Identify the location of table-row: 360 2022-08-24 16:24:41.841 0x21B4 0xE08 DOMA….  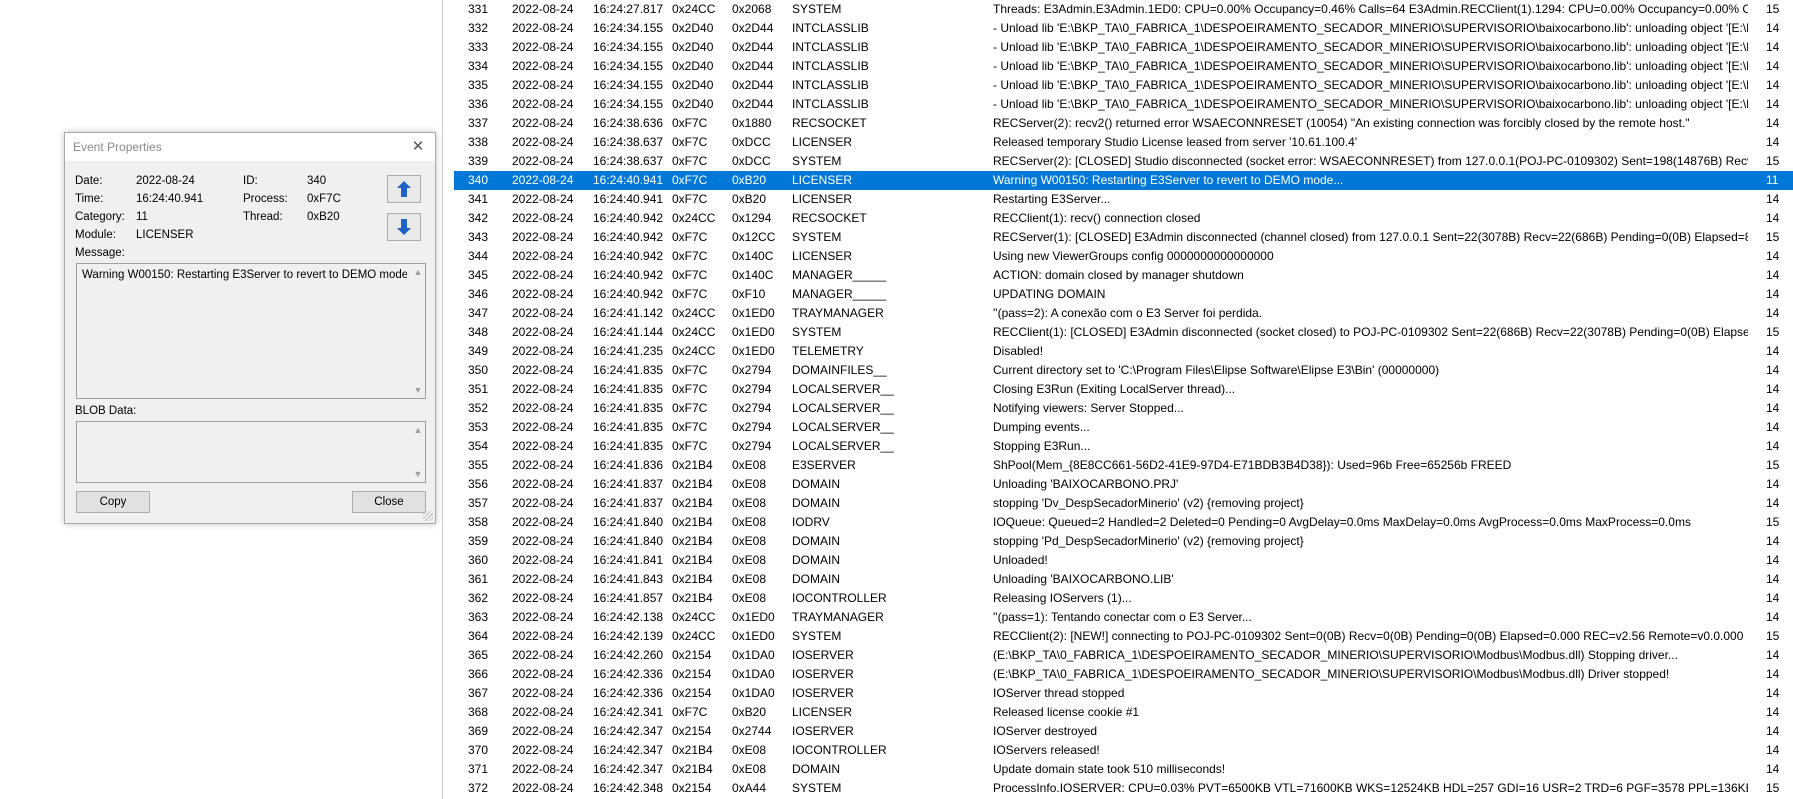
(1123, 560).